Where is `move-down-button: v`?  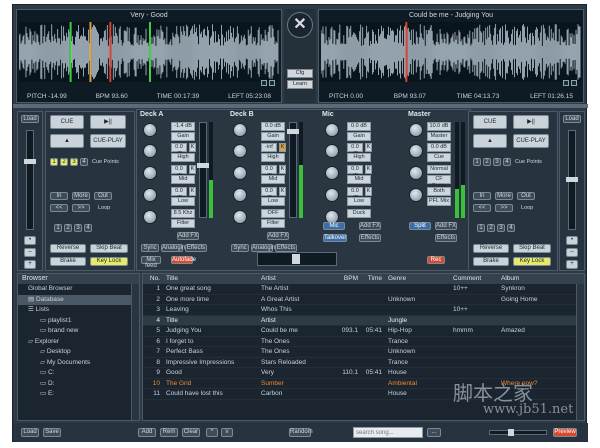 move-down-button: v is located at coordinates (227, 432).